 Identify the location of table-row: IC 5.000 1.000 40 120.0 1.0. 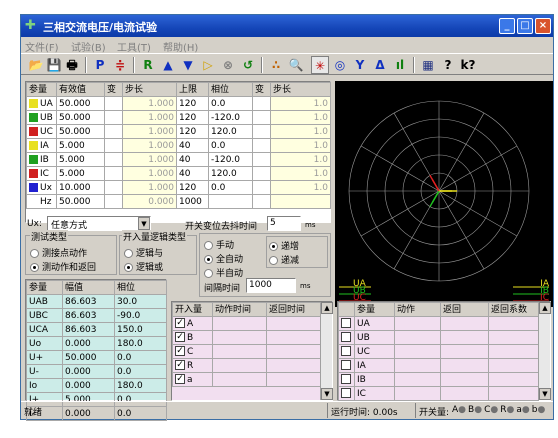
(178, 173).